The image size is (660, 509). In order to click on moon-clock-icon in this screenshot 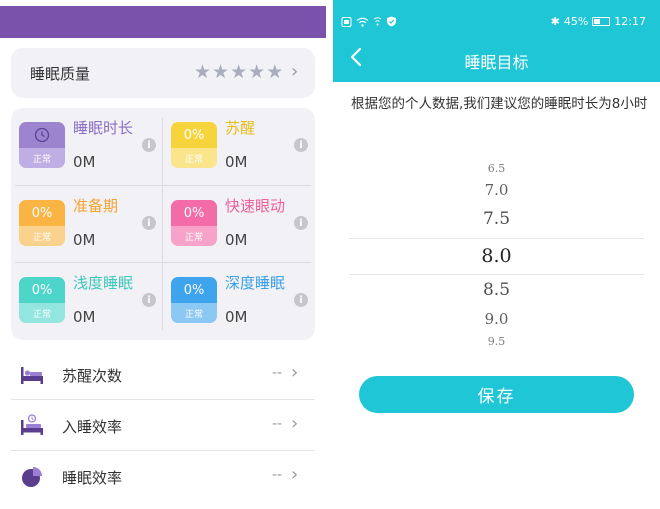, I will do `click(42, 135)`.